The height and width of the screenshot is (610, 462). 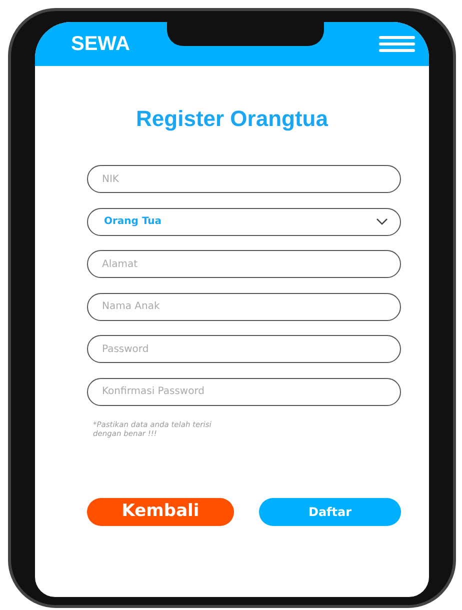 What do you see at coordinates (100, 44) in the screenshot?
I see `brand-logo: SEWA` at bounding box center [100, 44].